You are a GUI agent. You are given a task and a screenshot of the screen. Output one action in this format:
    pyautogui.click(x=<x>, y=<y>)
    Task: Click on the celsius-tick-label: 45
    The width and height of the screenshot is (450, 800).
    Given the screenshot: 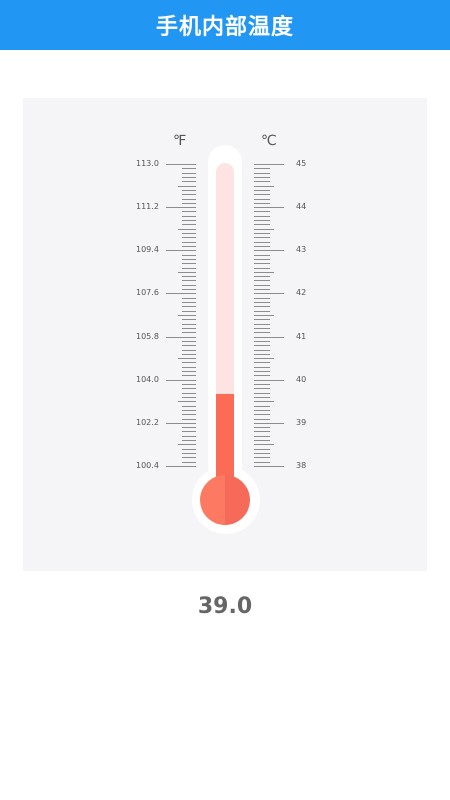 What is the action you would take?
    pyautogui.click(x=301, y=163)
    